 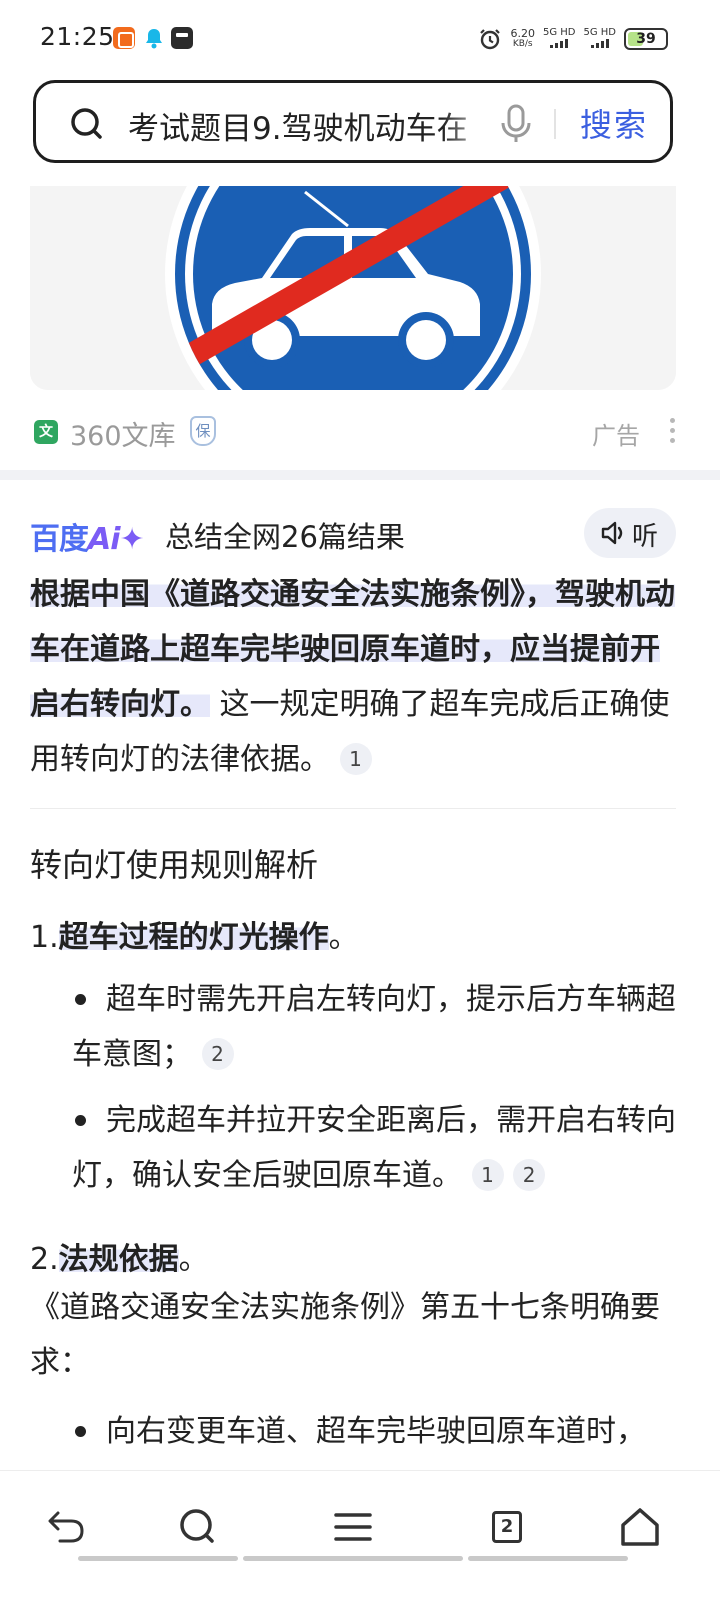 What do you see at coordinates (522, 33) in the screenshot?
I see `network-speed-value: 6.20` at bounding box center [522, 33].